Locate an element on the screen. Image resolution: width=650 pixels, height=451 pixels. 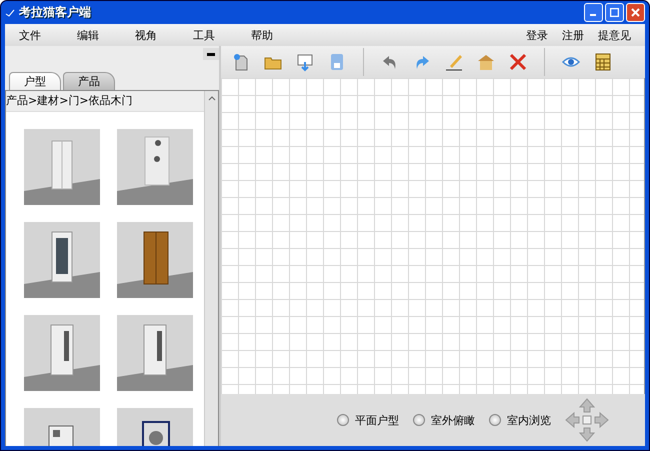
menu-item: 帮助 is located at coordinates (280, 35).